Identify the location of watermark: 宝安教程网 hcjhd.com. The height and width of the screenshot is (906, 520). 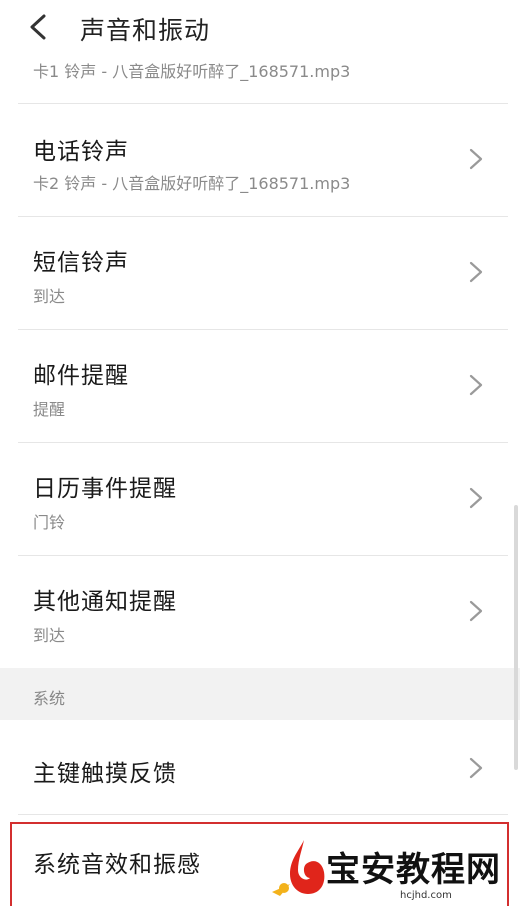
(393, 871).